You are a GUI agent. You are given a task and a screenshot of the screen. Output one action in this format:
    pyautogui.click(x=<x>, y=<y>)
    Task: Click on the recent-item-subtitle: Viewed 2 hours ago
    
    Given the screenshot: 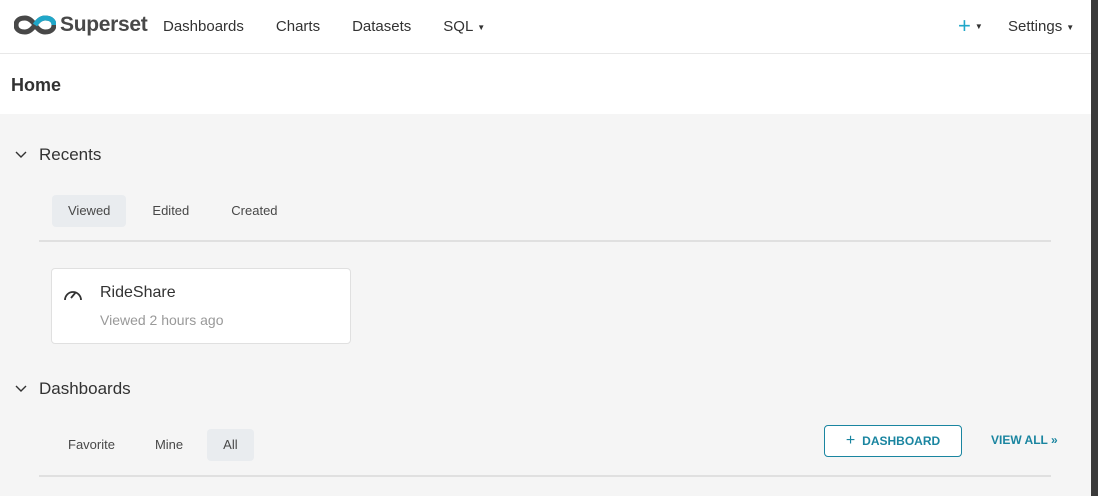 What is the action you would take?
    pyautogui.click(x=162, y=320)
    